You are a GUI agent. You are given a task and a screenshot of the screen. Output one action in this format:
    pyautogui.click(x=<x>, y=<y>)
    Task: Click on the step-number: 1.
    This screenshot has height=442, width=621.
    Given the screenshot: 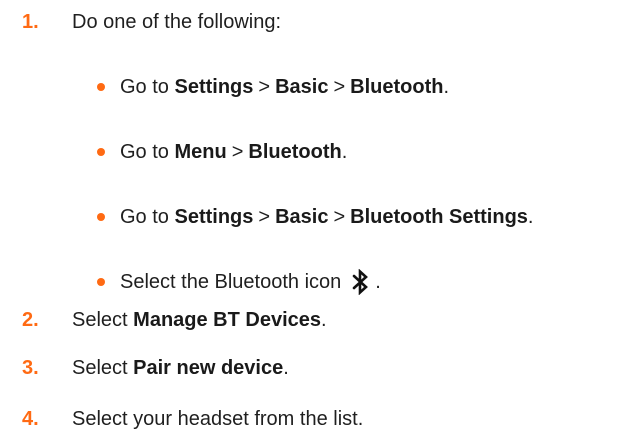 What is the action you would take?
    pyautogui.click(x=30, y=21)
    